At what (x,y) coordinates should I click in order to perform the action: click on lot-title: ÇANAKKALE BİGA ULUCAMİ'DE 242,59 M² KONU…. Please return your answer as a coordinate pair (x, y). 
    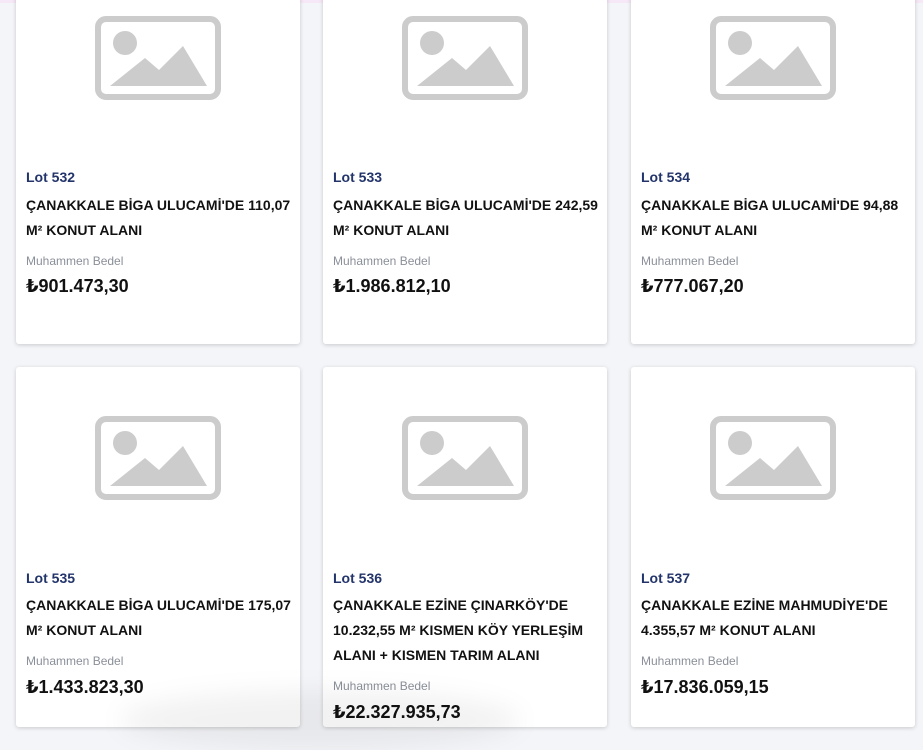
    Looking at the image, I should click on (467, 218).